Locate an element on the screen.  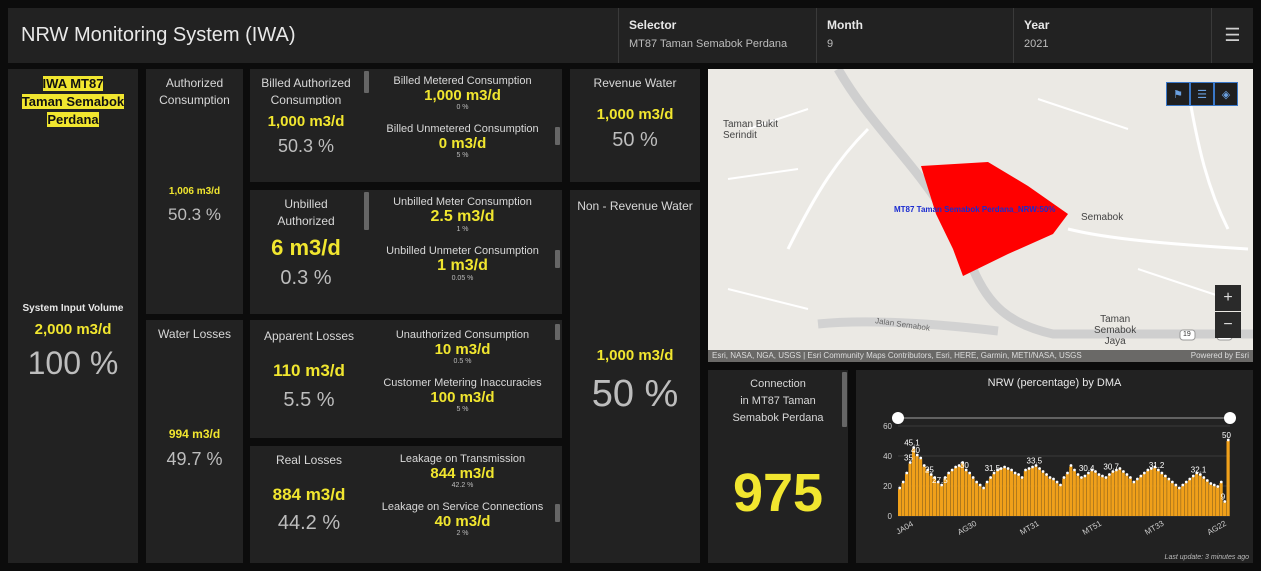
hamburger-icon: ☰ is located at coordinates (1232, 35).